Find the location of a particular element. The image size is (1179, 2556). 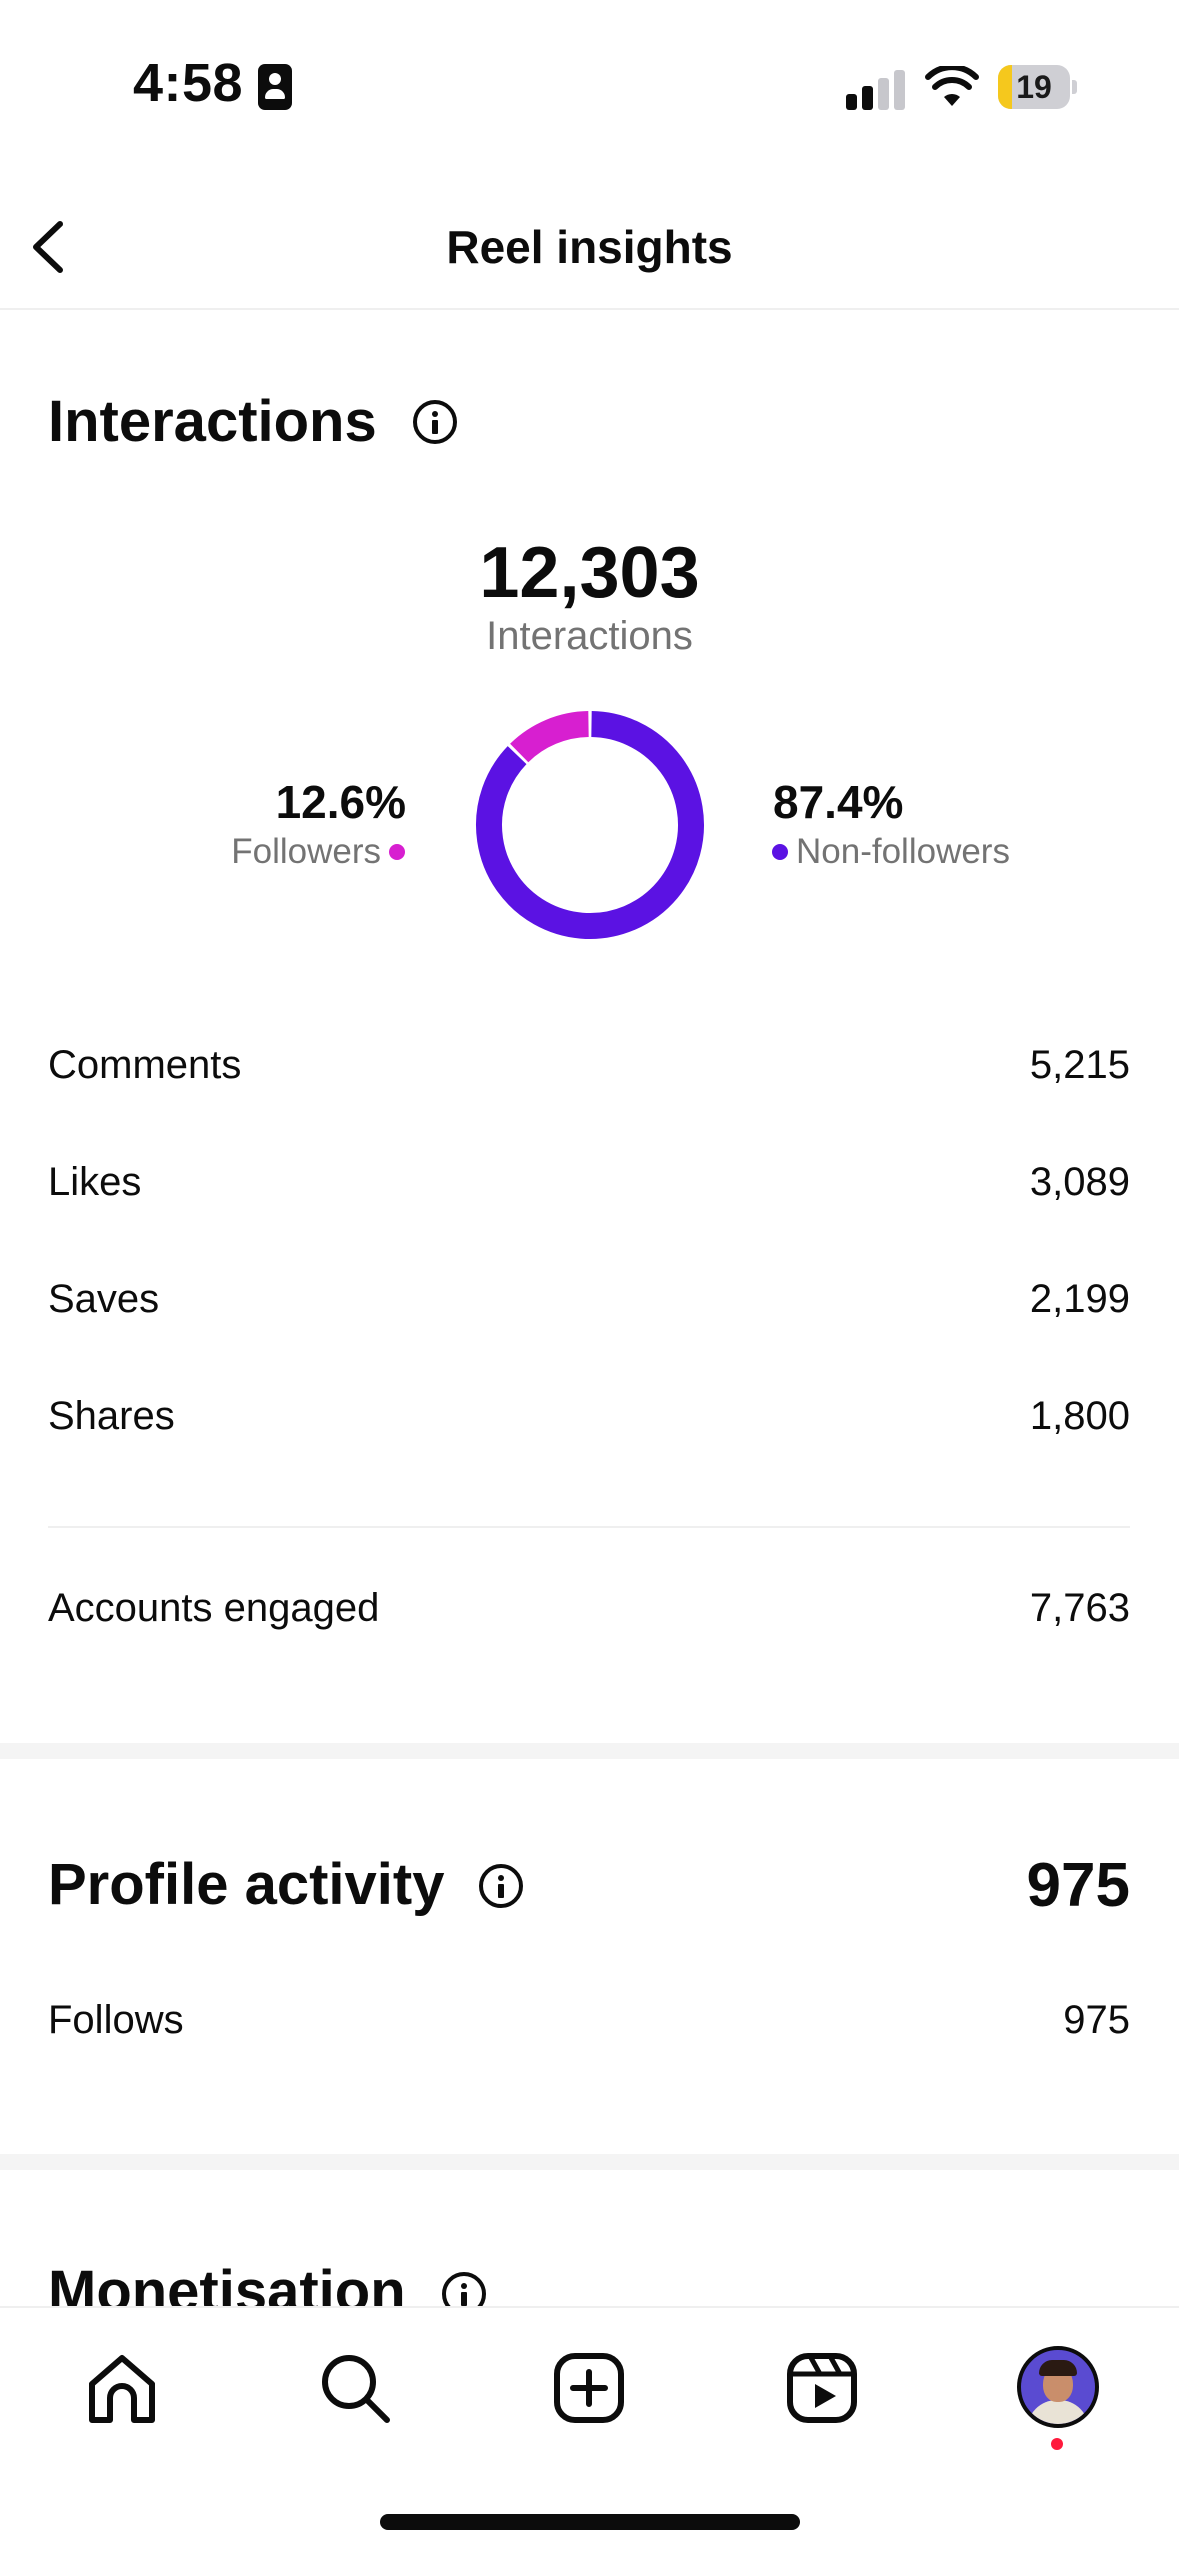

metric-row-saves: Saves 2,199 is located at coordinates (589, 1307).